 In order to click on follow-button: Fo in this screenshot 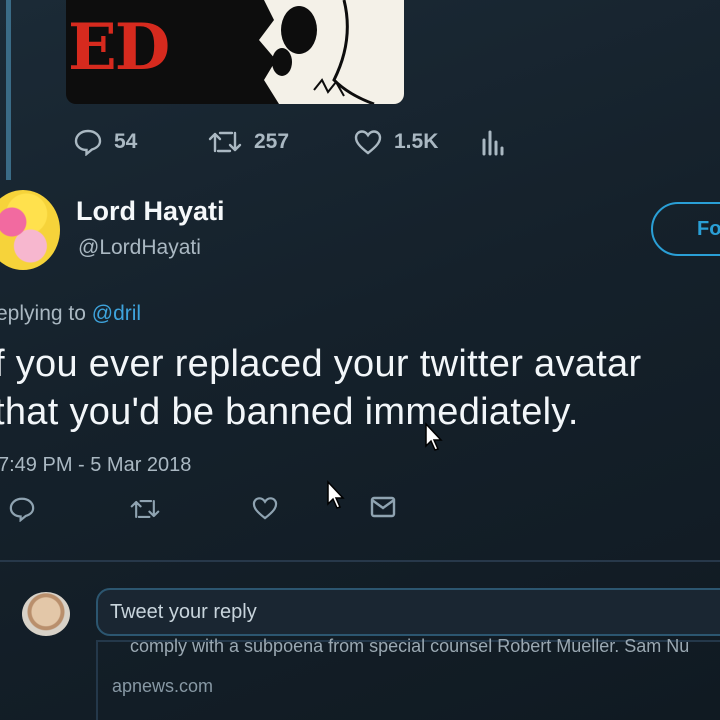, I will do `click(685, 229)`.